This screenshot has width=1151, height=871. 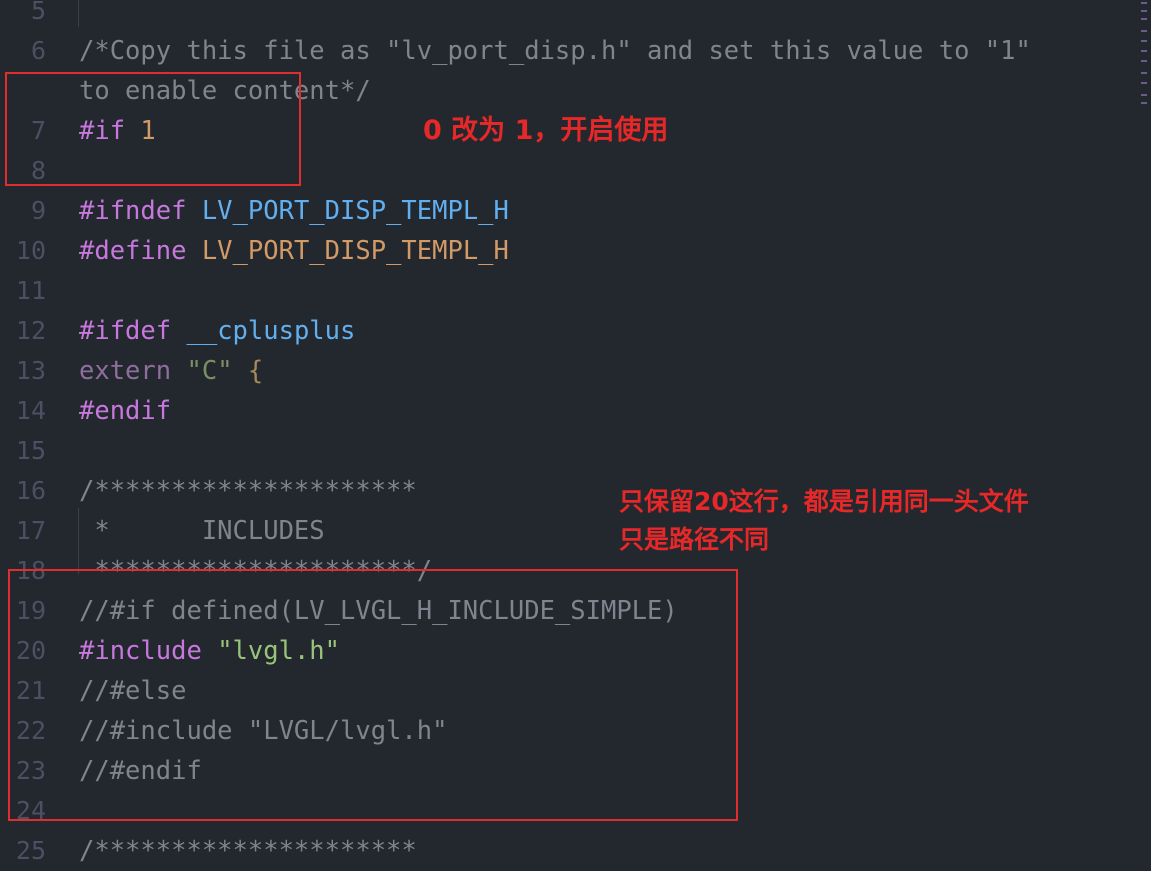 I want to click on code-token: #define, so click(x=133, y=251).